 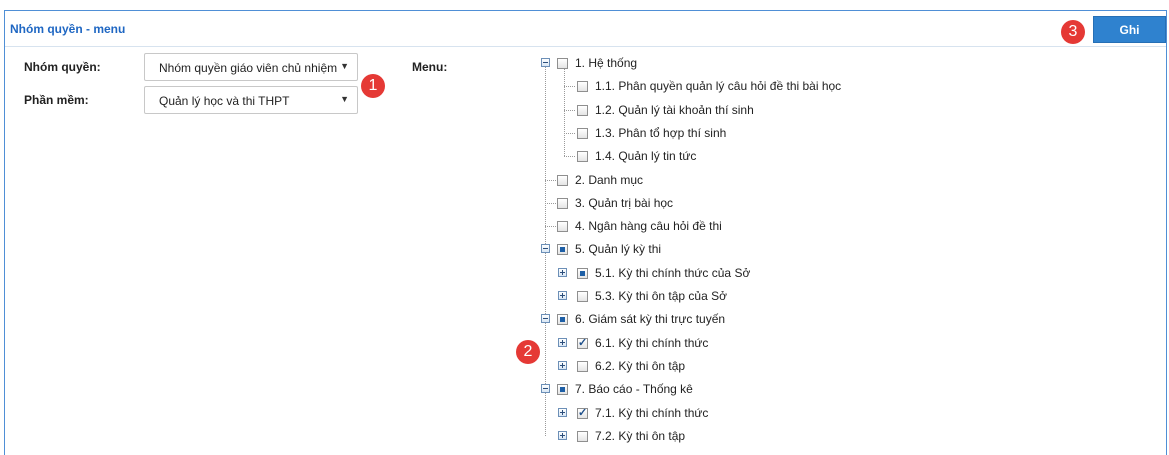 What do you see at coordinates (650, 319) in the screenshot?
I see `tree-item-label: 6. Giám sát kỳ thi trực tuyến` at bounding box center [650, 319].